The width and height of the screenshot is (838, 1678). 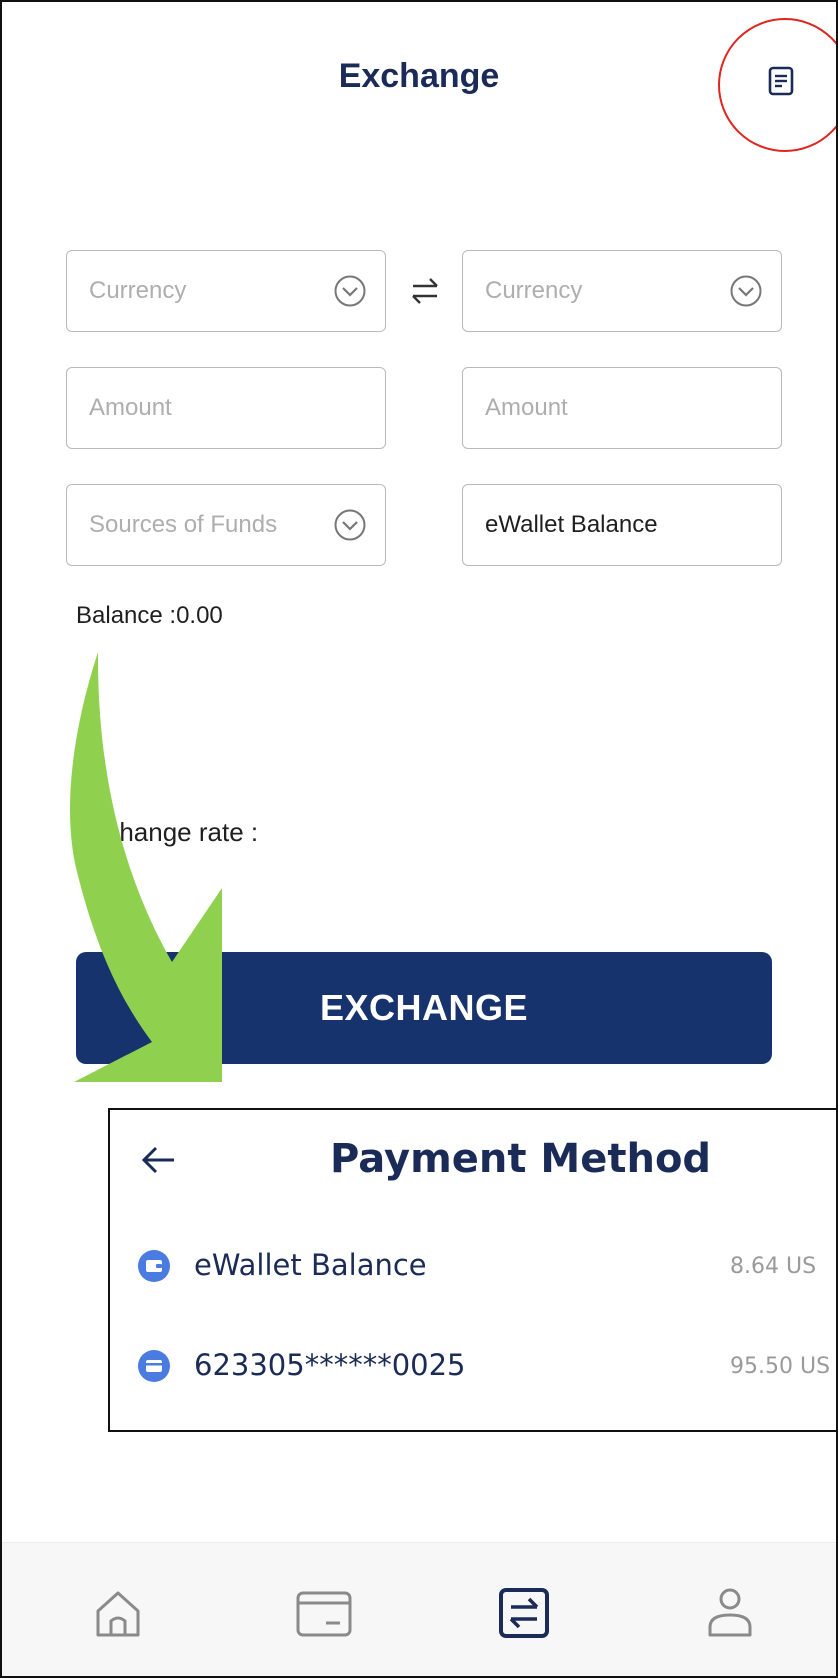 I want to click on highlight-circle, so click(x=777, y=85).